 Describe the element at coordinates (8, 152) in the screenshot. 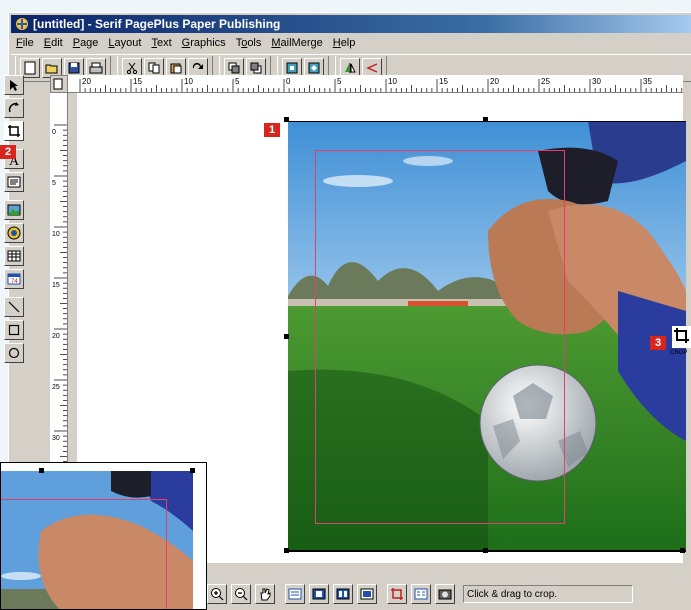

I see `step-badge-2: 2` at that location.